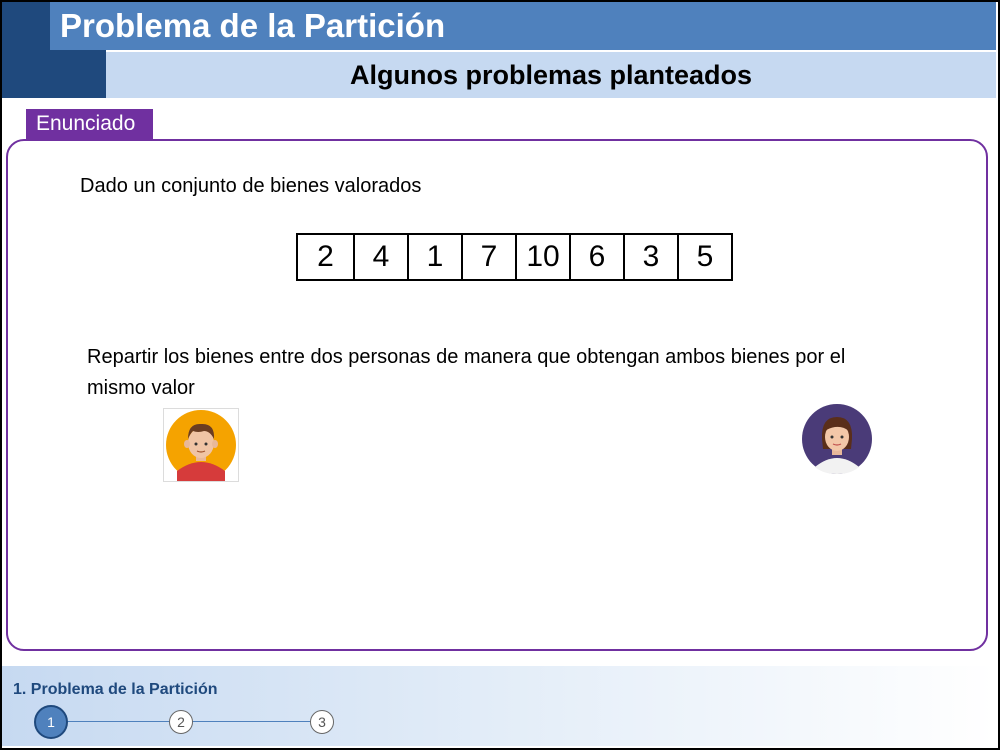  What do you see at coordinates (251, 186) in the screenshot?
I see `intro-text: Dado un conjunto de bienes valorados` at bounding box center [251, 186].